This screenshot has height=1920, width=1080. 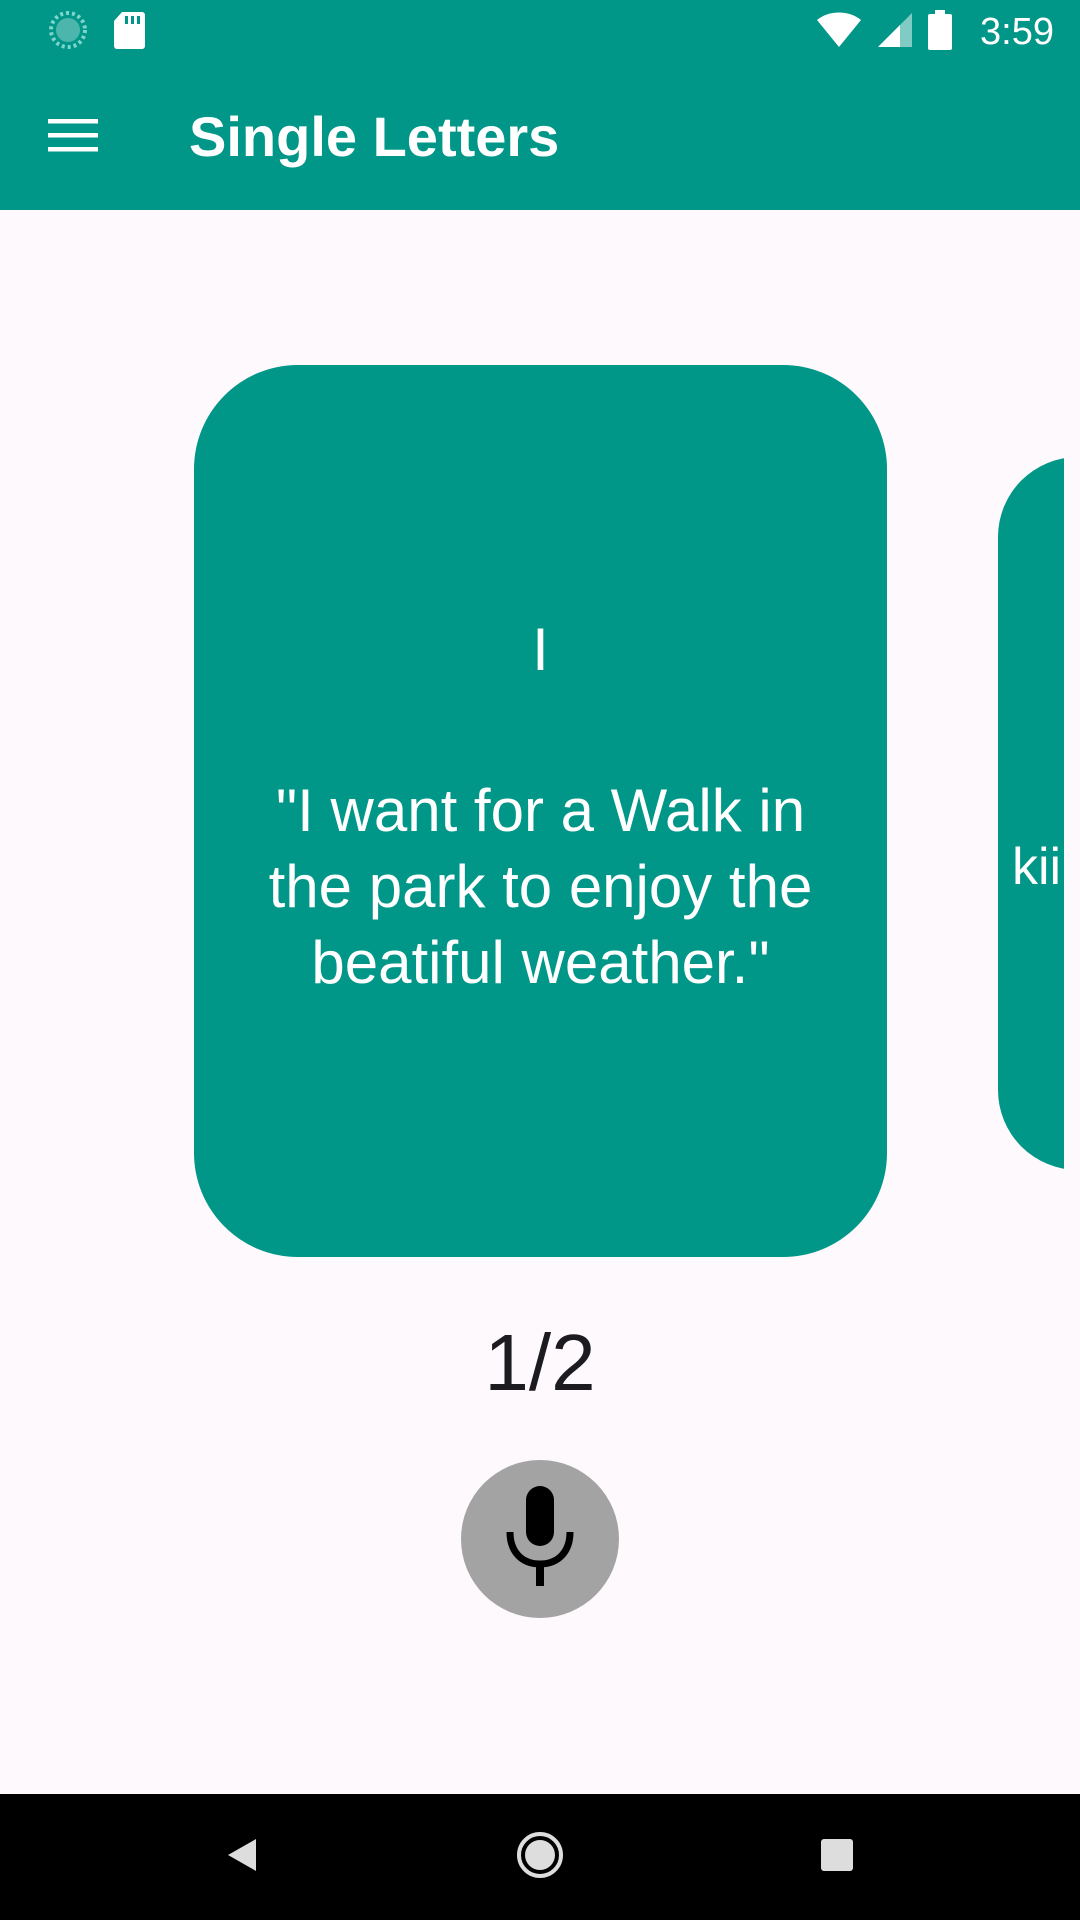 I want to click on microphone-icon, so click(x=540, y=1539).